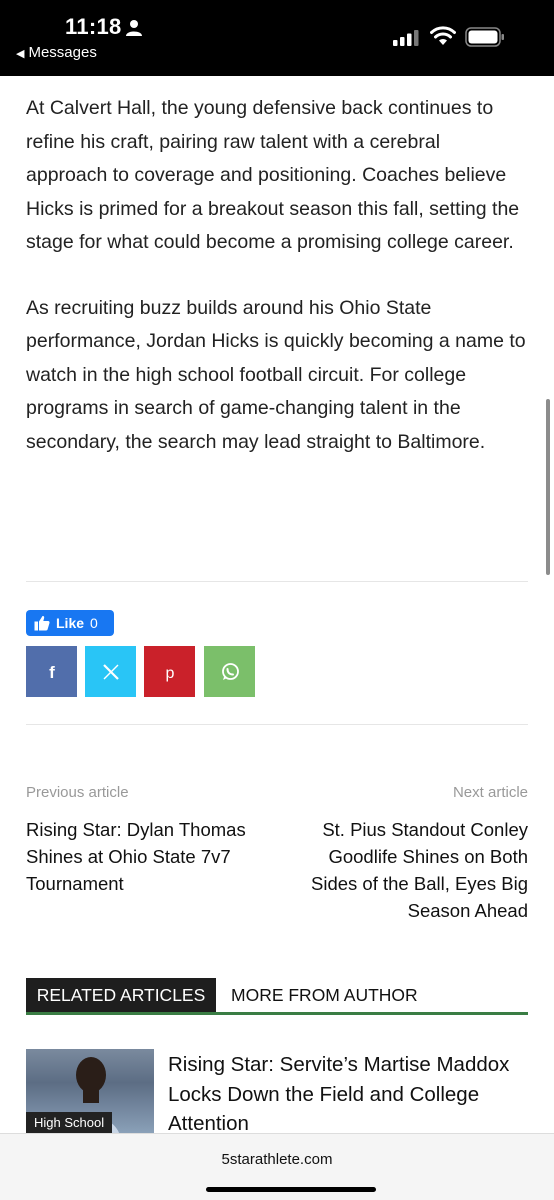  I want to click on previous-article-caption: Previous article, so click(77, 792).